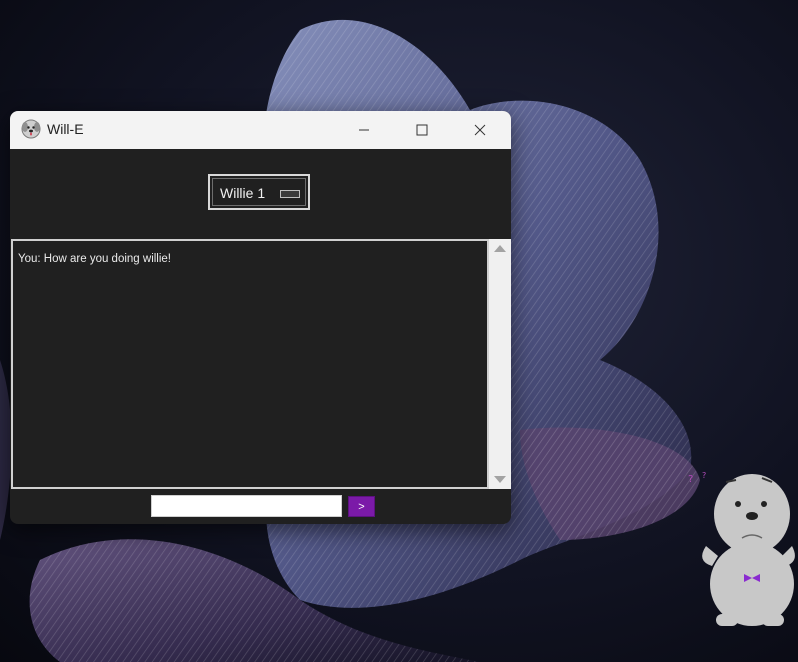  Describe the element at coordinates (741, 548) in the screenshot. I see `sea-lion-mascot-icon: ? ?` at that location.